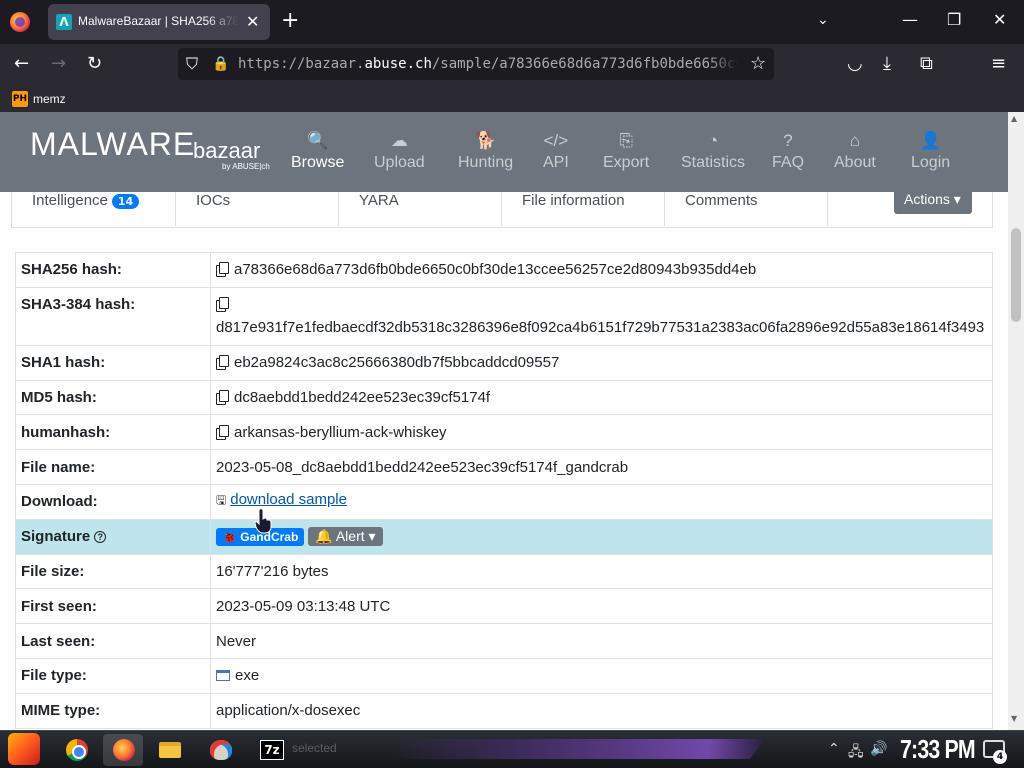 The image size is (1024, 768). I want to click on tab-iocs: IOCs, so click(257, 209).